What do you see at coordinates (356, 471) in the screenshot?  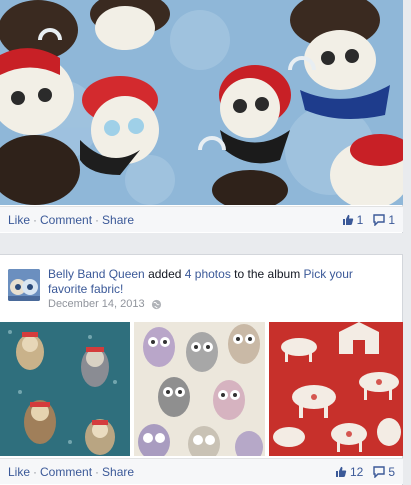 I see `like-count-value: 12` at bounding box center [356, 471].